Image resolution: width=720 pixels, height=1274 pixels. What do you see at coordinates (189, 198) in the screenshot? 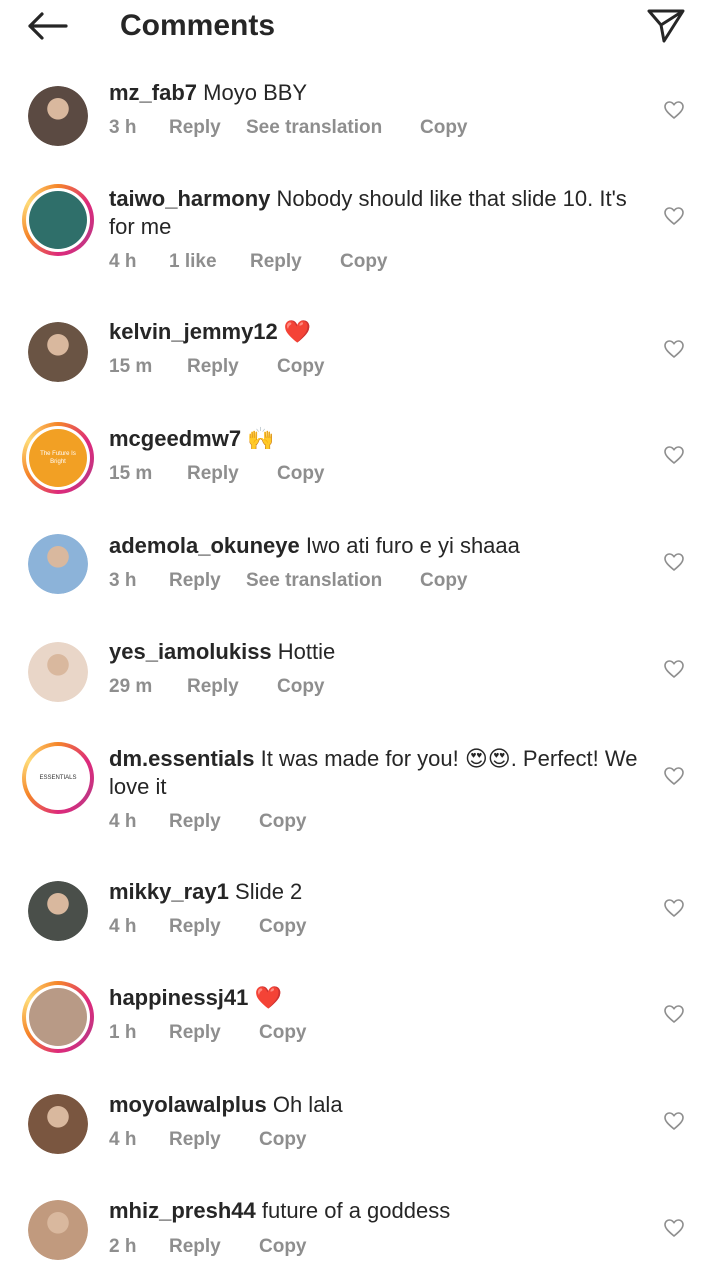
I see `comment-username: taiwo_harmony` at bounding box center [189, 198].